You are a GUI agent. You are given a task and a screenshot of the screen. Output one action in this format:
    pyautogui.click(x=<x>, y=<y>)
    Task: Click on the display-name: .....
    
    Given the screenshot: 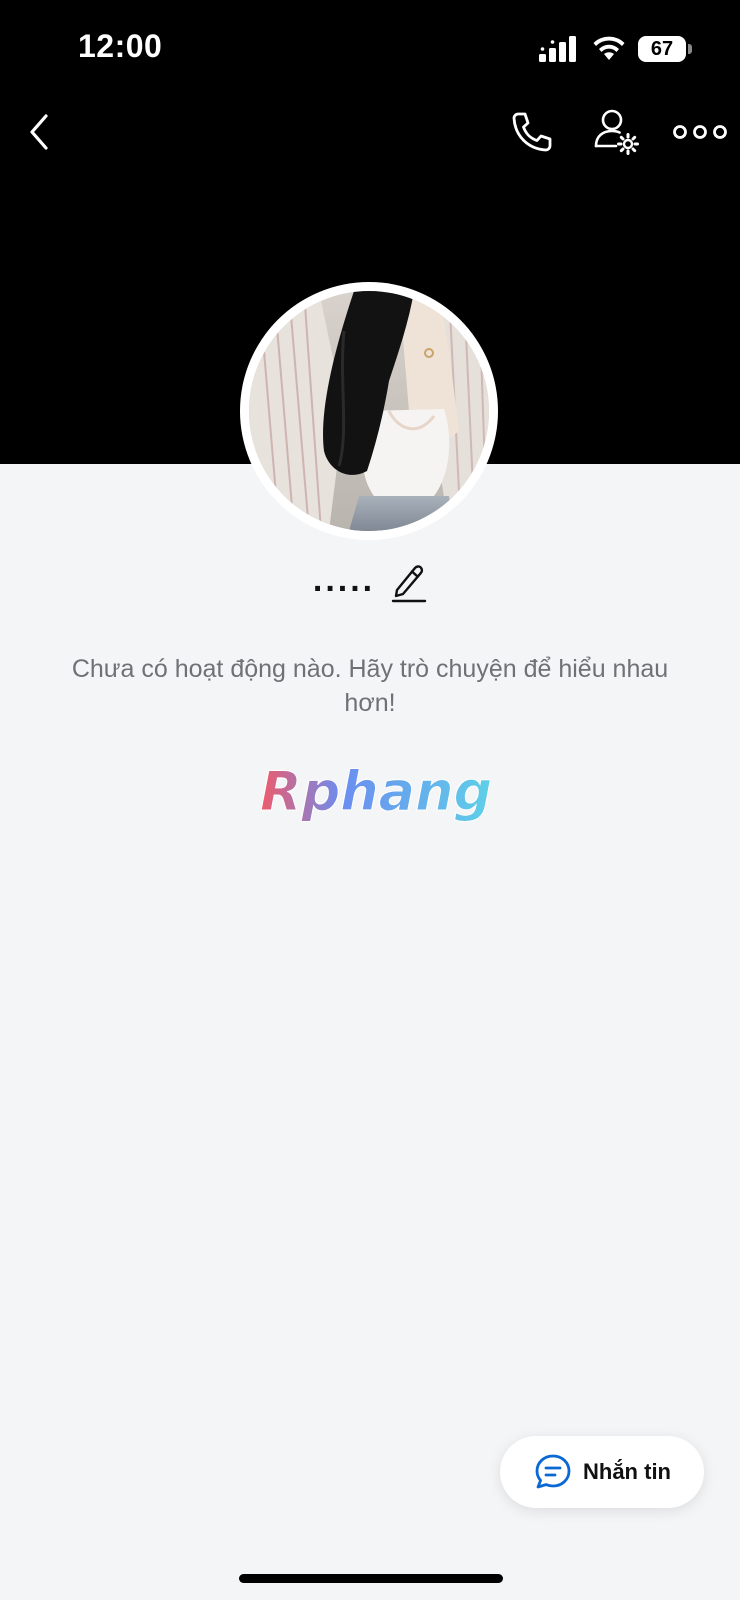 What is the action you would take?
    pyautogui.click(x=344, y=580)
    